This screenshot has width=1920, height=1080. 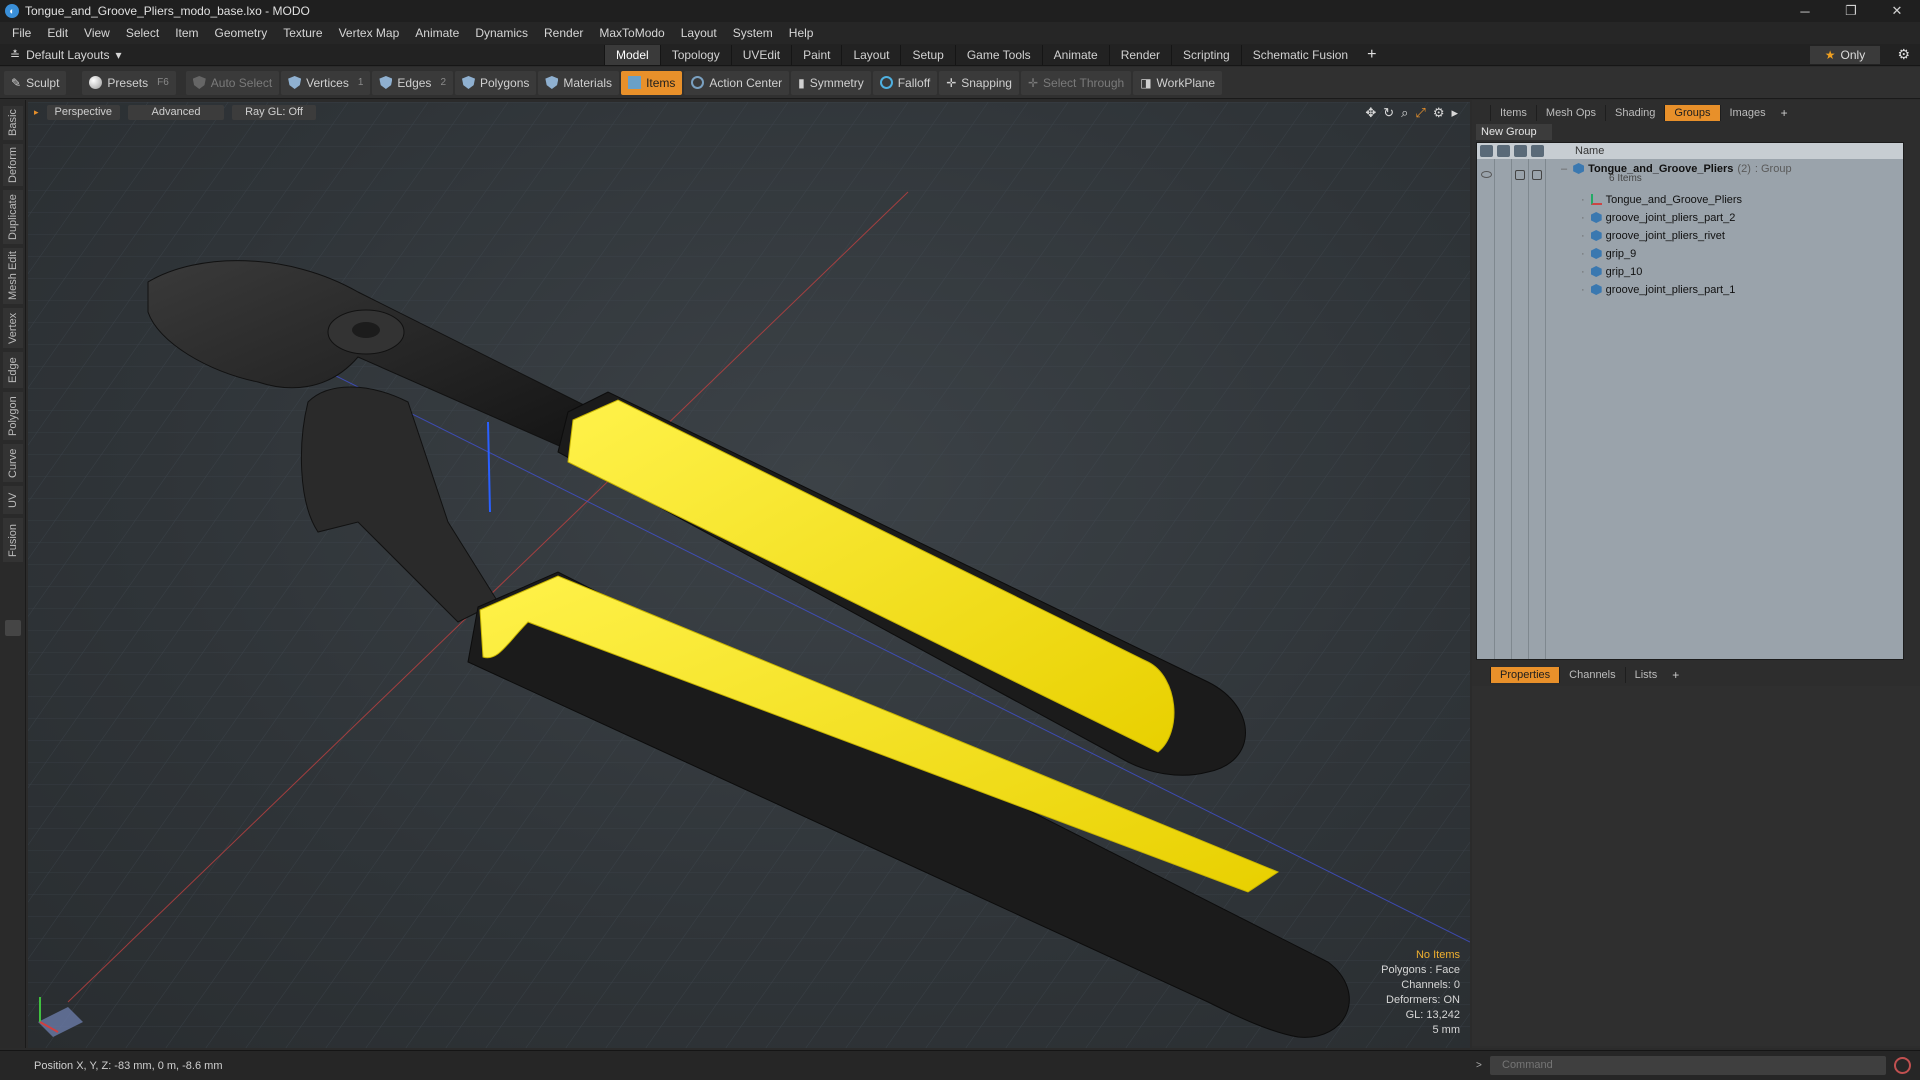 What do you see at coordinates (563, 33) in the screenshot?
I see `menu-render: Render` at bounding box center [563, 33].